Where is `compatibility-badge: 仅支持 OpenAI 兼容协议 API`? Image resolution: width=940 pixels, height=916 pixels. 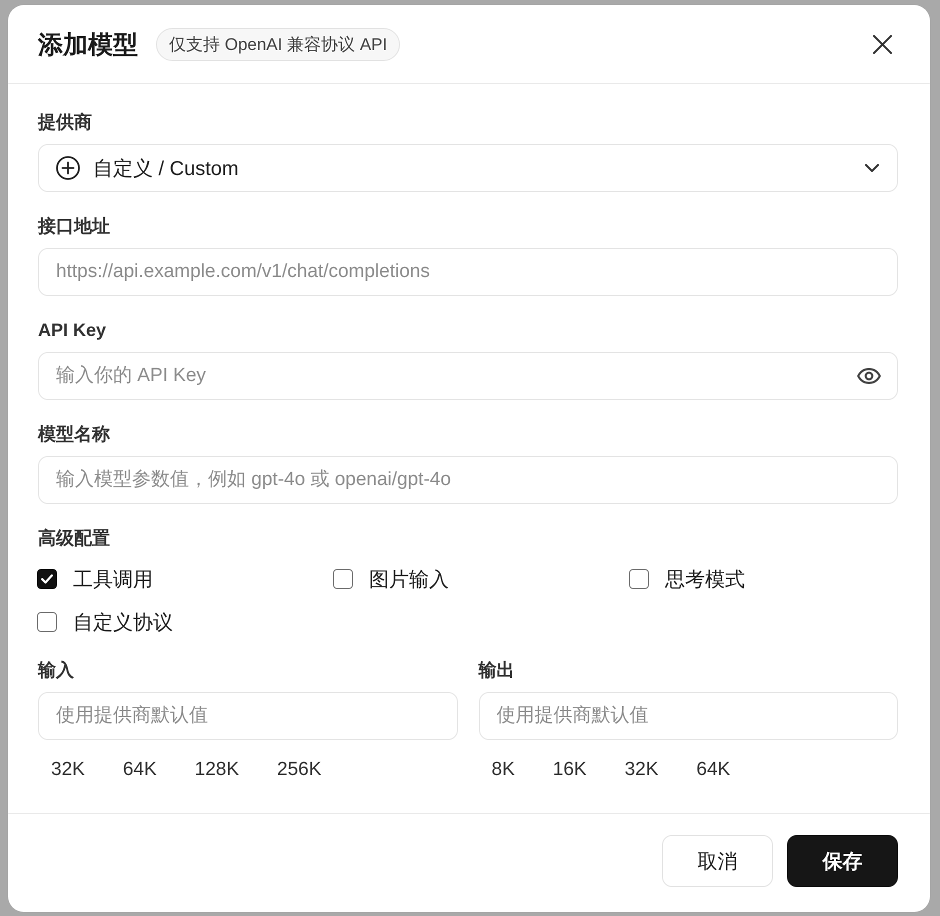 compatibility-badge: 仅支持 OpenAI 兼容协议 API is located at coordinates (278, 44).